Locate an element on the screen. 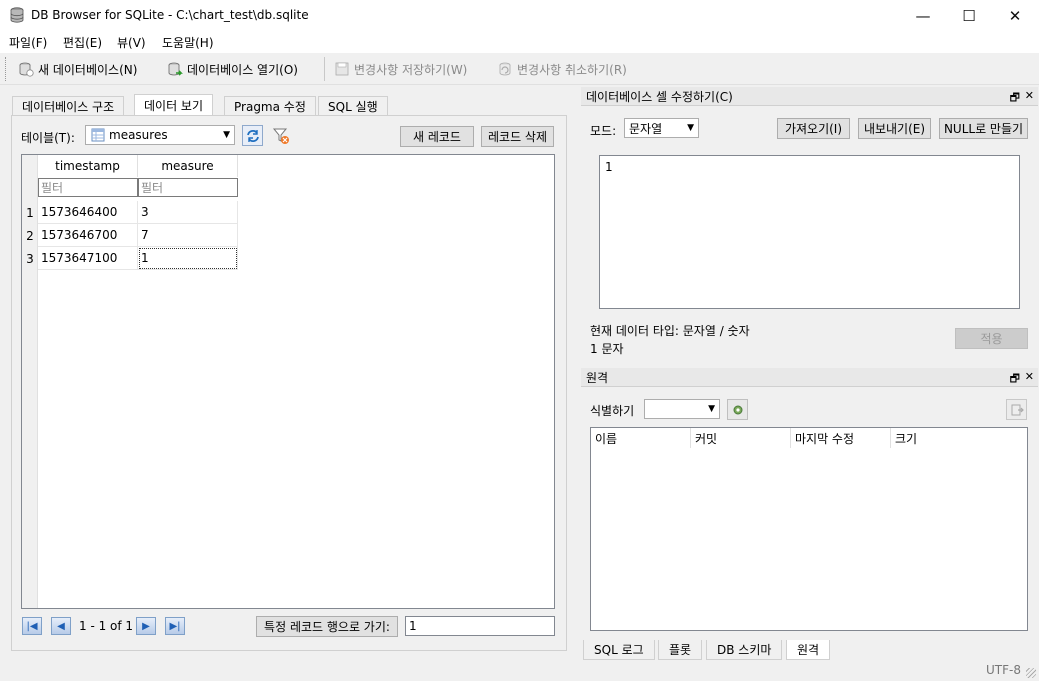 Image resolution: width=1039 pixels, height=681 pixels. column-header-last-modified: 마지막 수정 is located at coordinates (841, 438).